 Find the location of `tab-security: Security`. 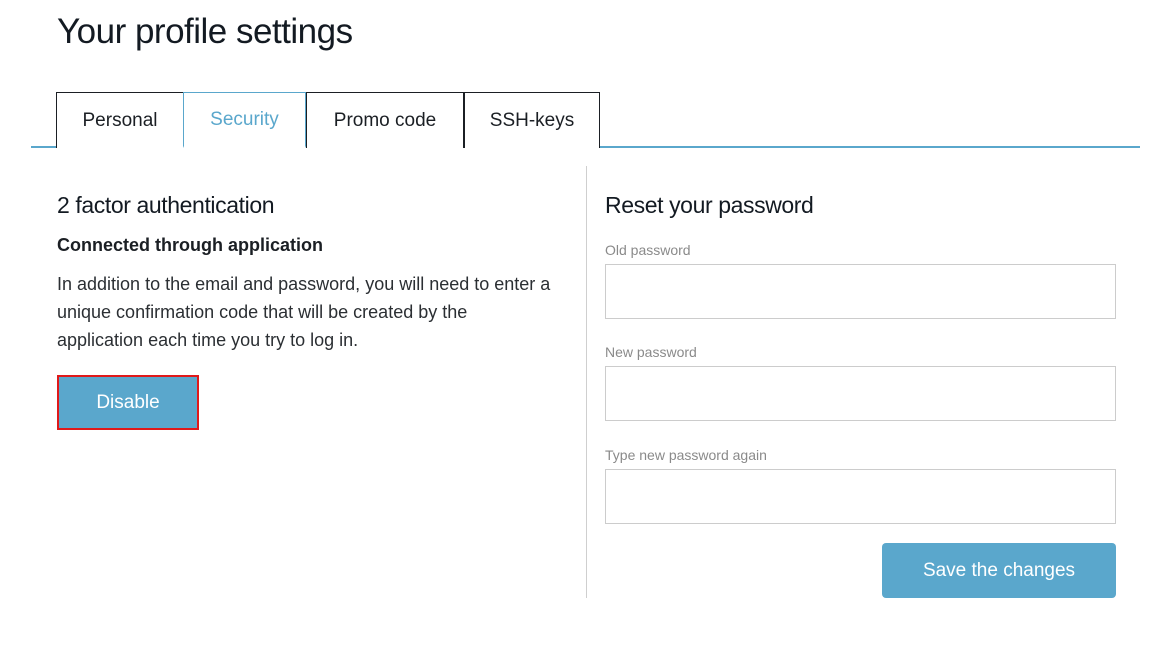

tab-security: Security is located at coordinates (244, 120).